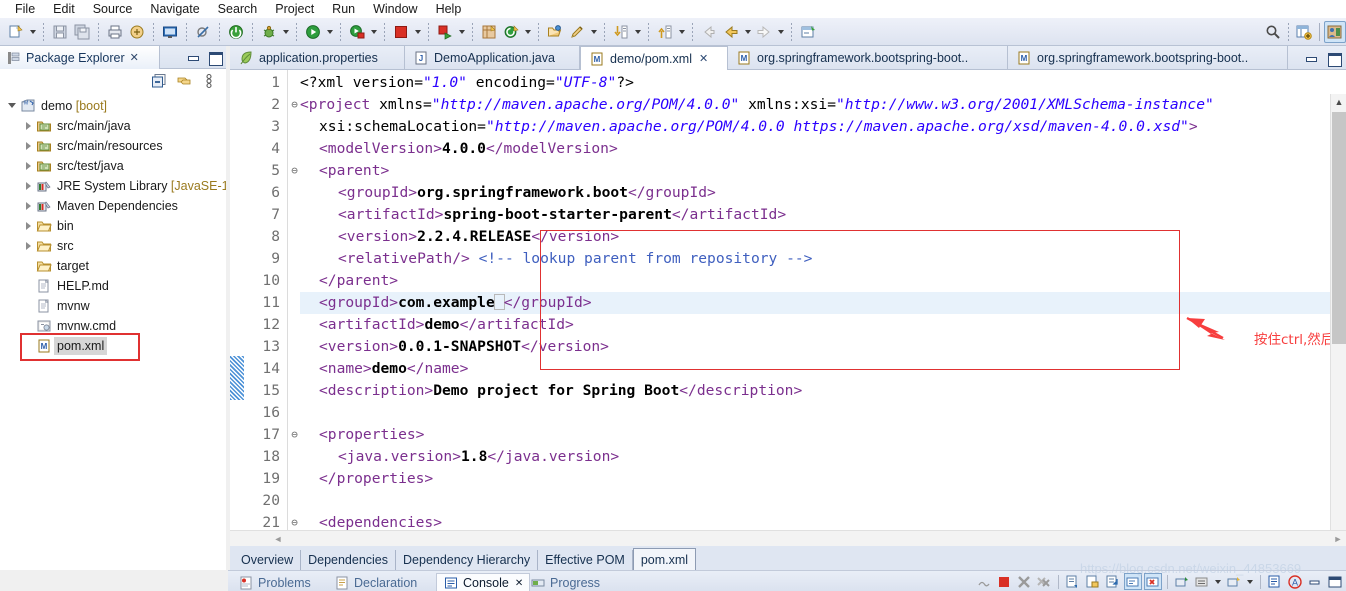 Image resolution: width=1346 pixels, height=591 pixels. Describe the element at coordinates (80, 57) in the screenshot. I see `package-explorer-tab: Package Explorer ✕` at that location.